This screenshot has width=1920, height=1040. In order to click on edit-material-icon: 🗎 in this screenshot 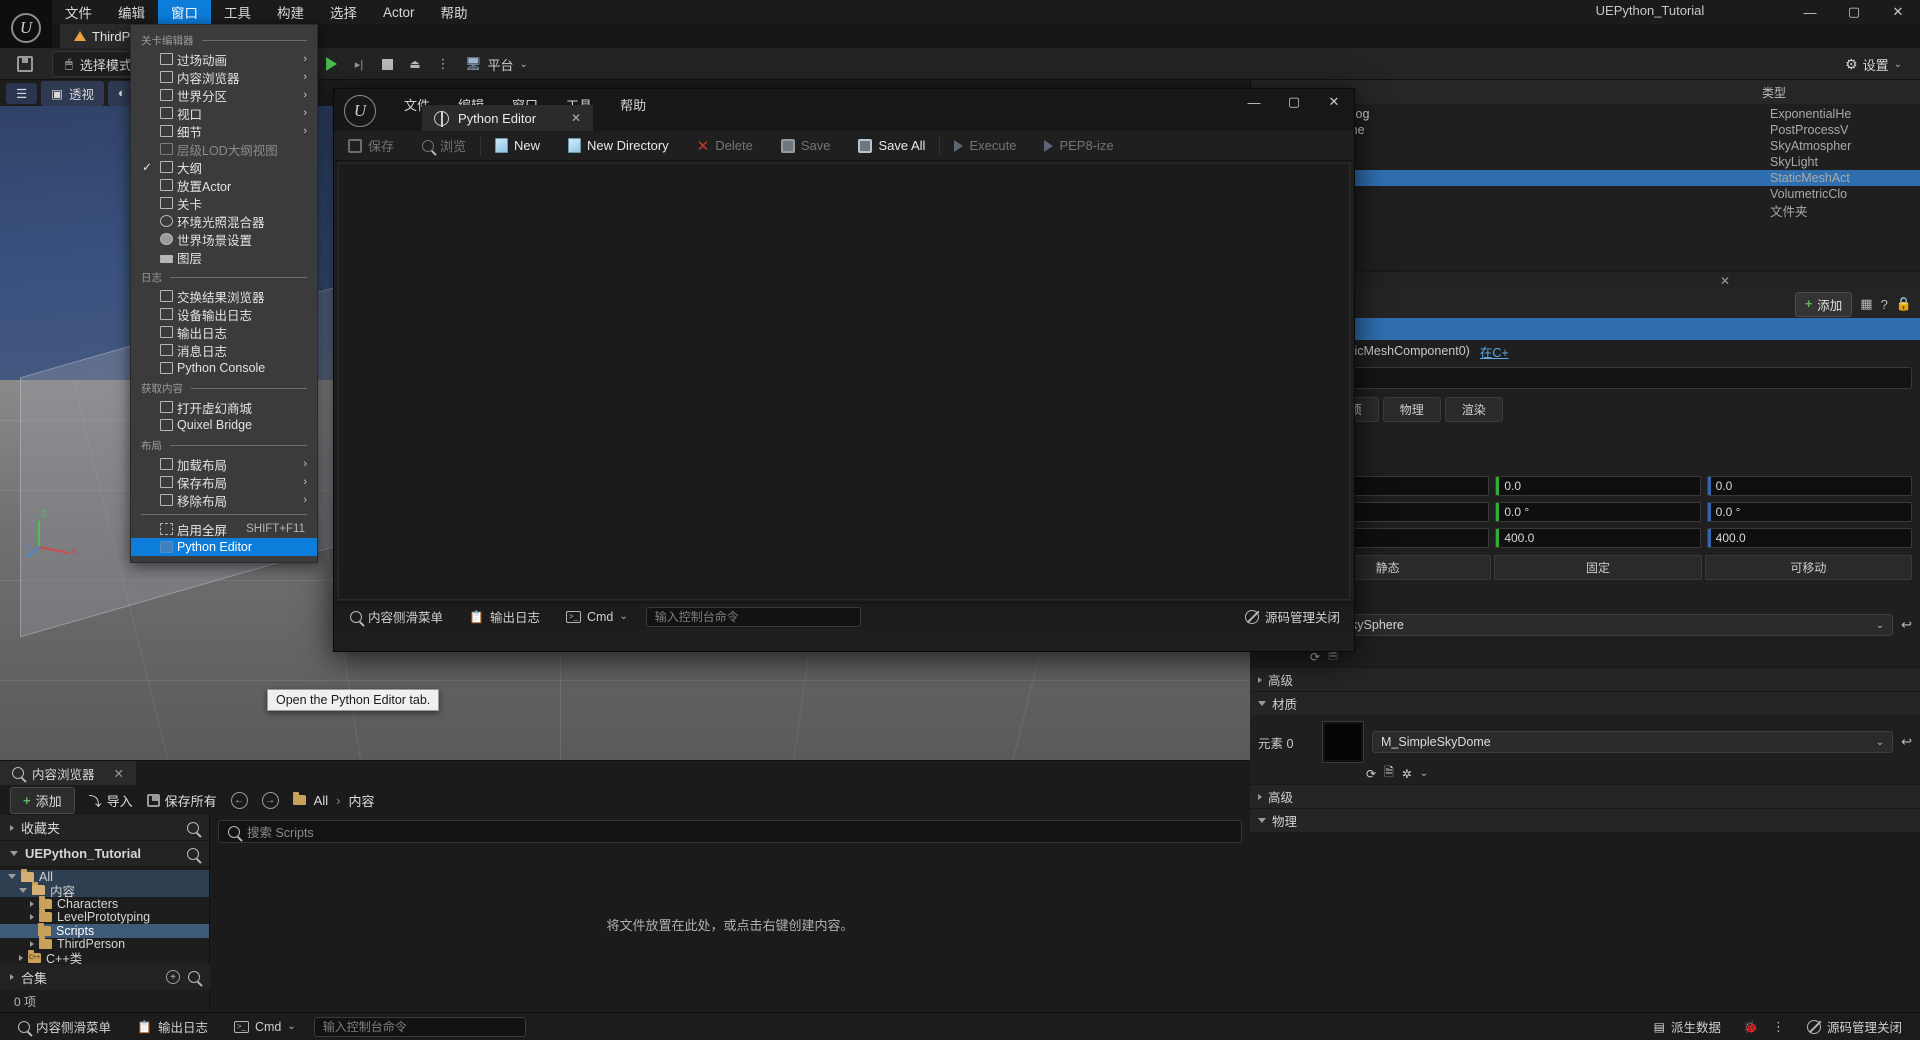, I will do `click(1389, 773)`.